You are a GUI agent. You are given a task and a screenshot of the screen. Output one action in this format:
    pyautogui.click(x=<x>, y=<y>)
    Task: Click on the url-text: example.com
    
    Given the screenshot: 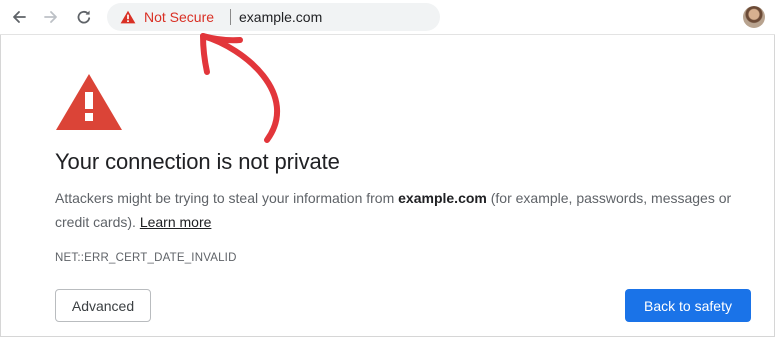 What is the action you would take?
    pyautogui.click(x=280, y=17)
    